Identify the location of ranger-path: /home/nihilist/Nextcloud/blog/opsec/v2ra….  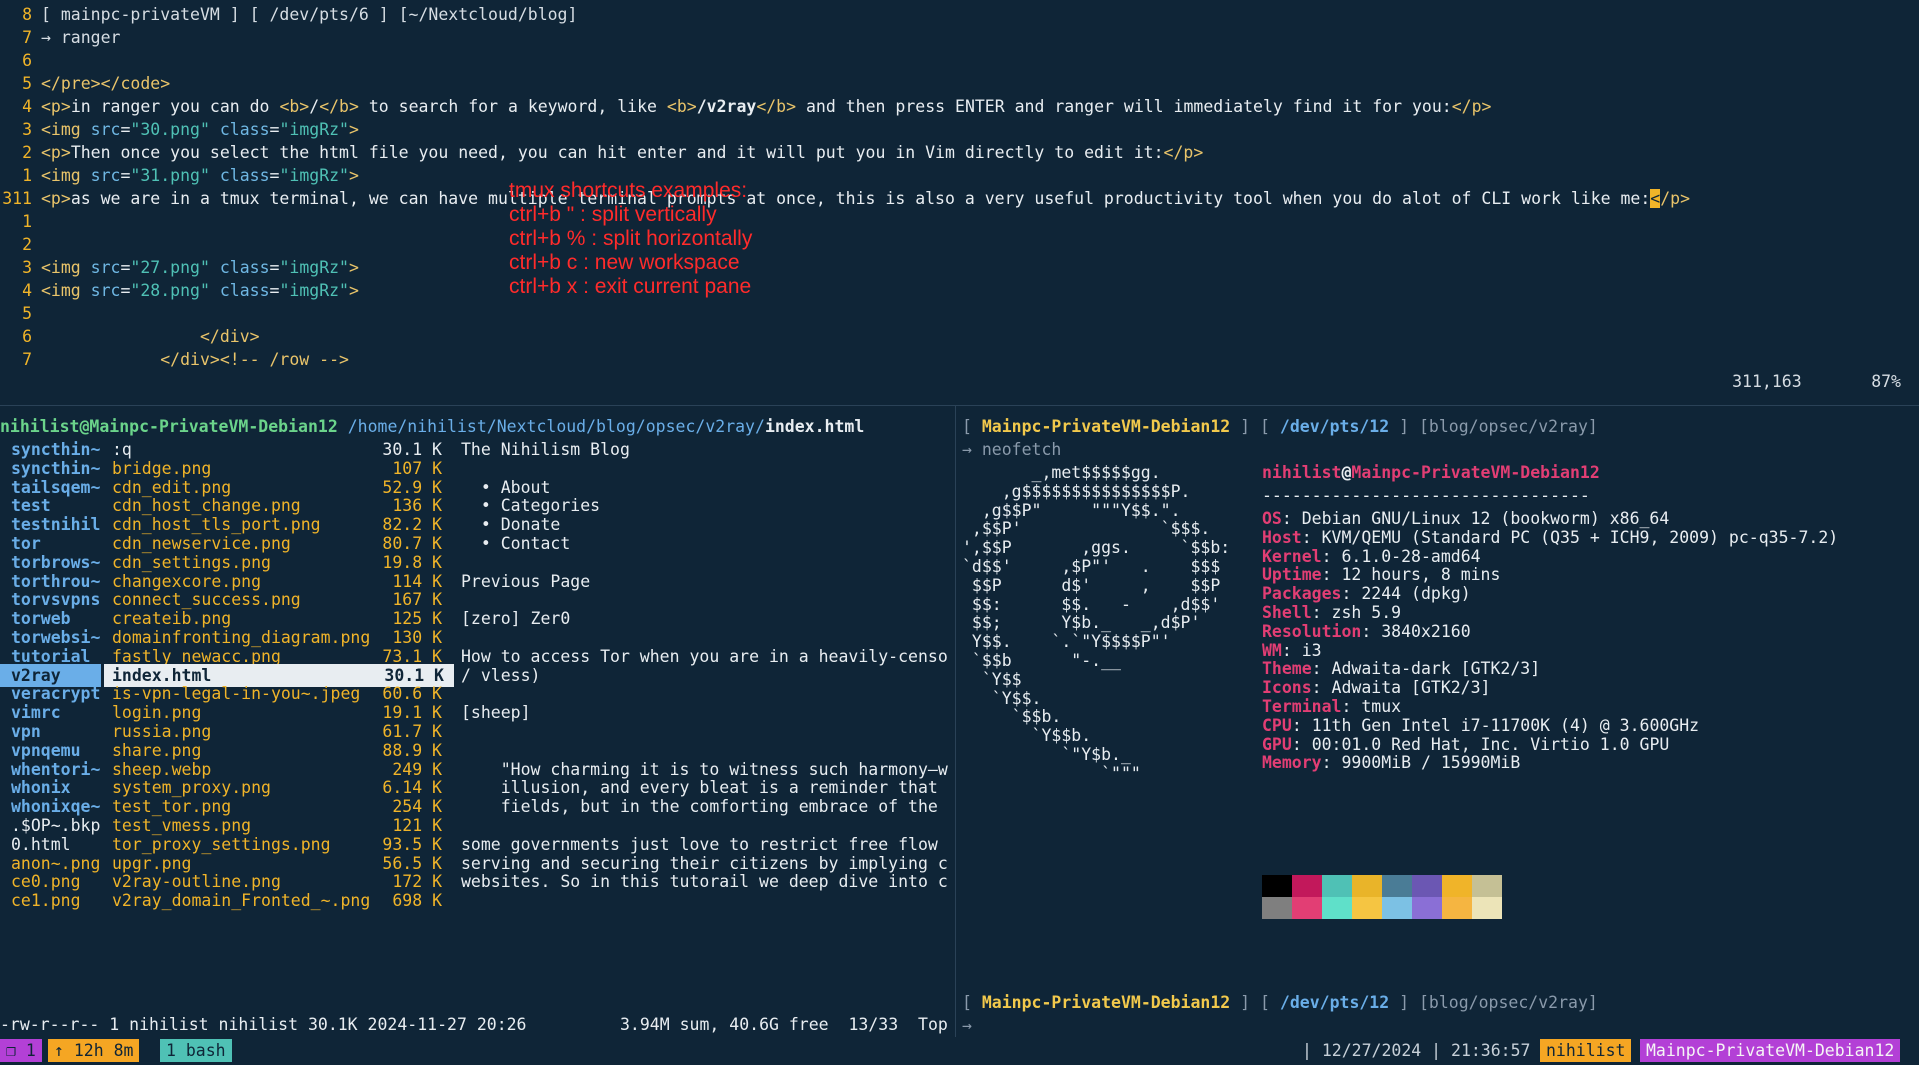
(556, 426).